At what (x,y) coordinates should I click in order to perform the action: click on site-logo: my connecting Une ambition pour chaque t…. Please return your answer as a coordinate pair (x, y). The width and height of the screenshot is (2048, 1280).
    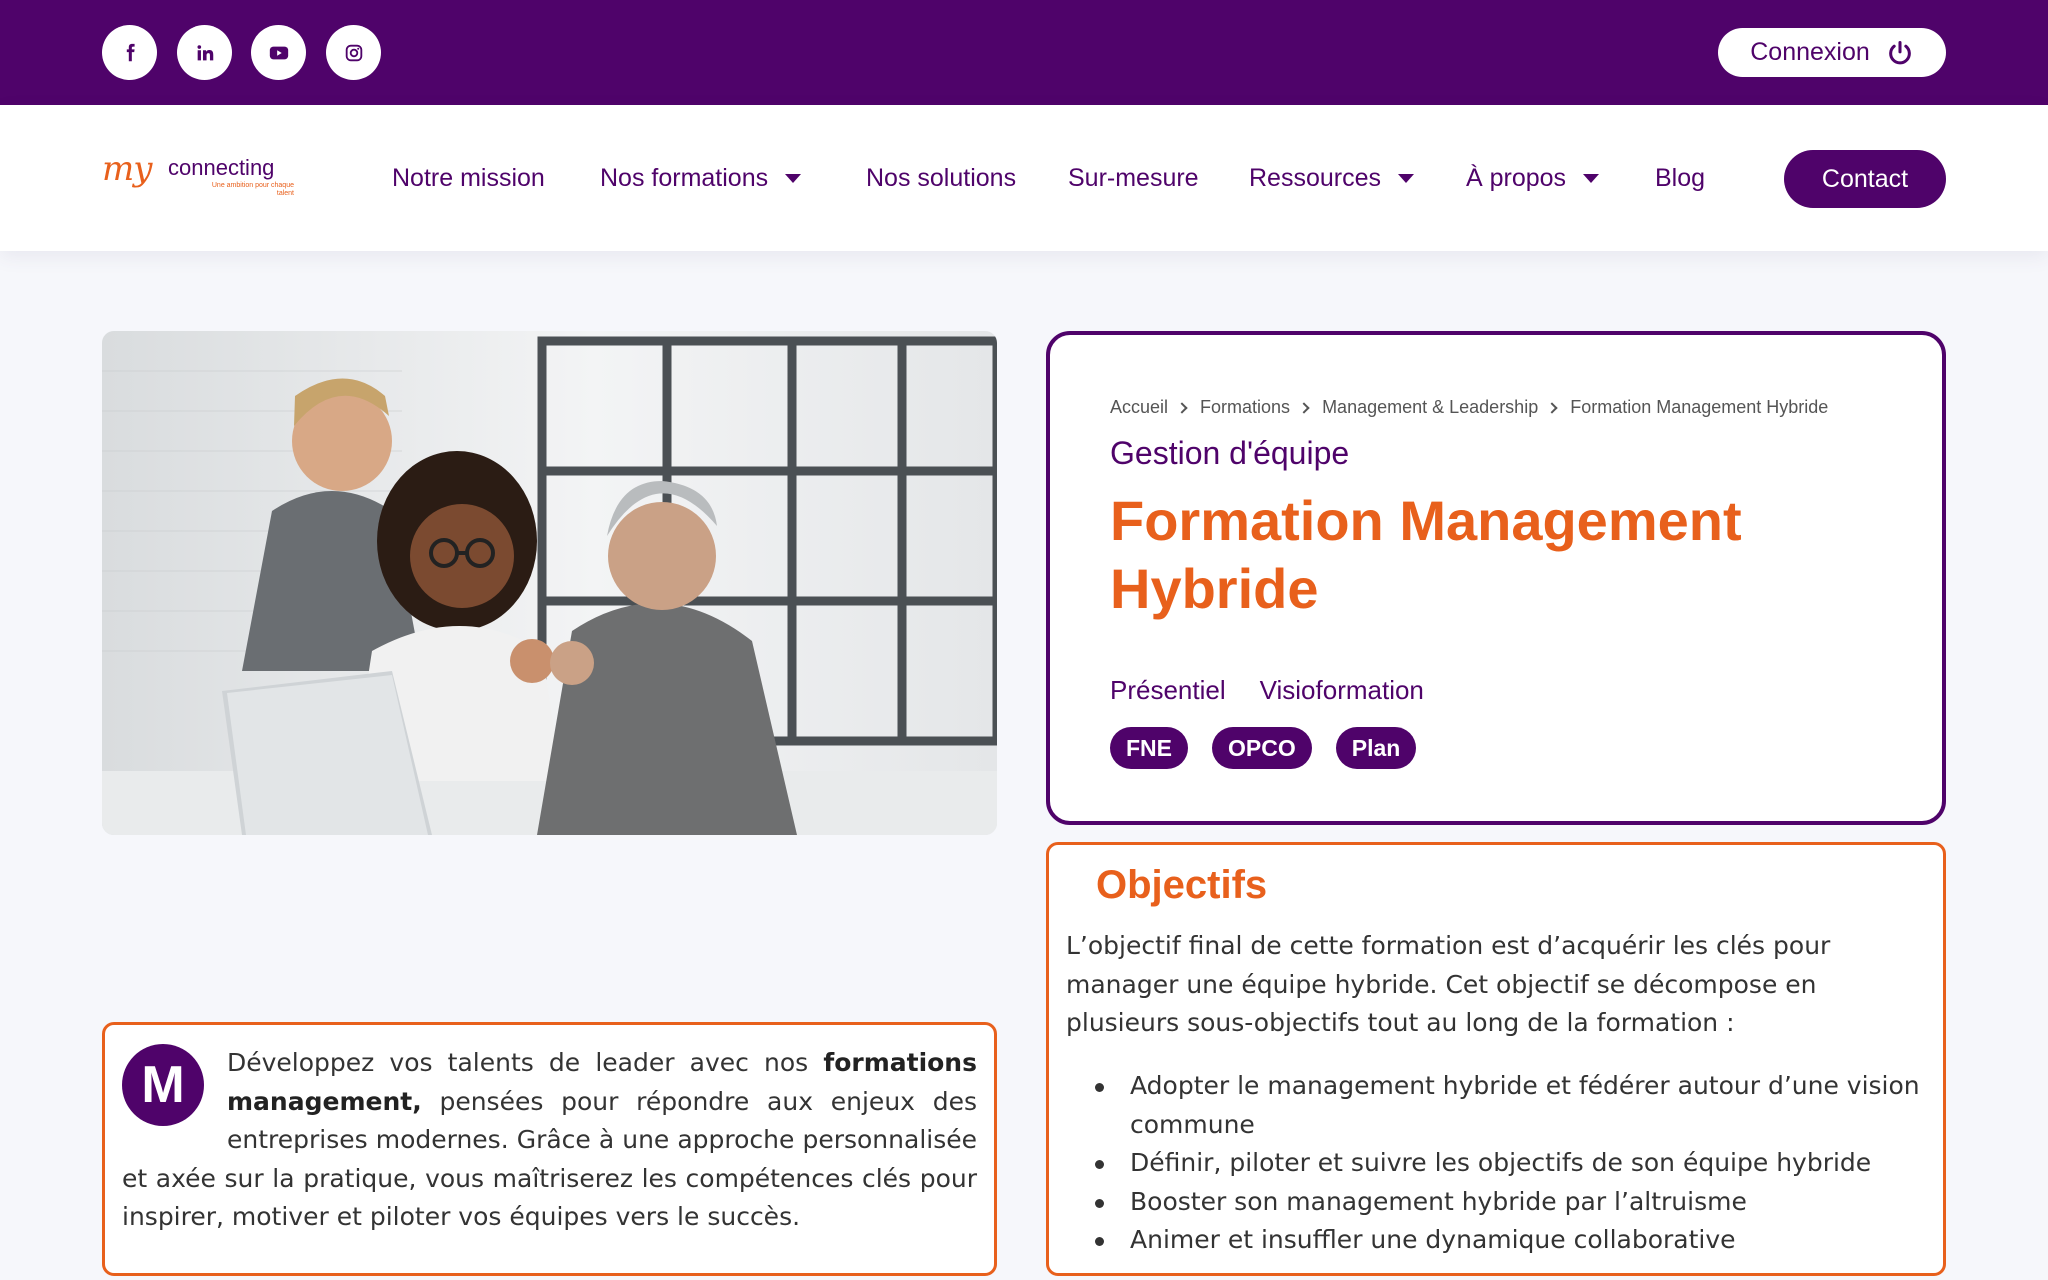
    Looking at the image, I should click on (198, 177).